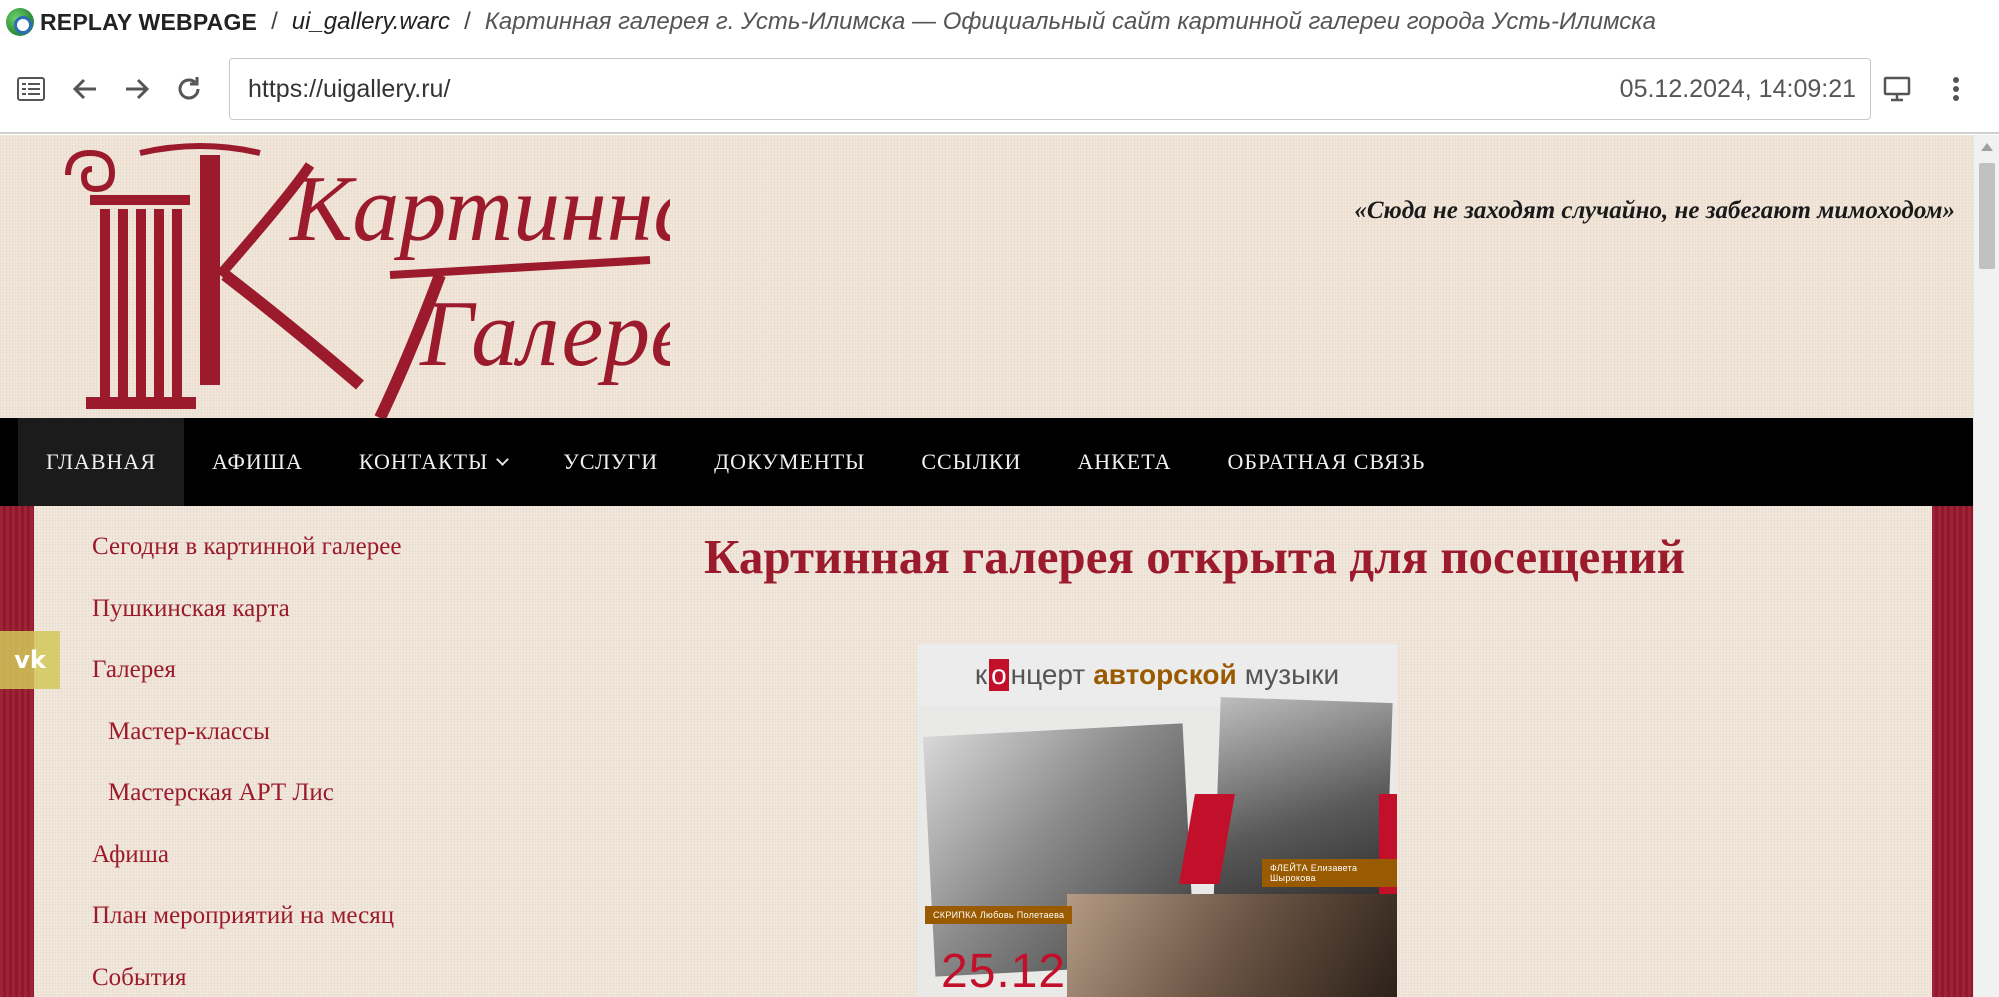  I want to click on vk-share-button: vk, so click(30, 660).